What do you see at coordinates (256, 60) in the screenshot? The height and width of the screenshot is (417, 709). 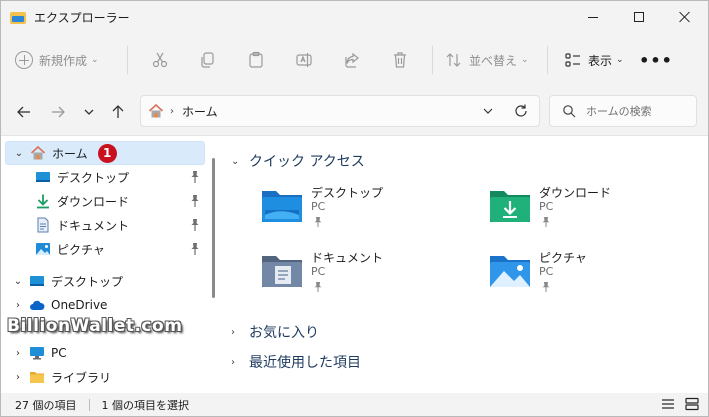 I see `paste-button` at bounding box center [256, 60].